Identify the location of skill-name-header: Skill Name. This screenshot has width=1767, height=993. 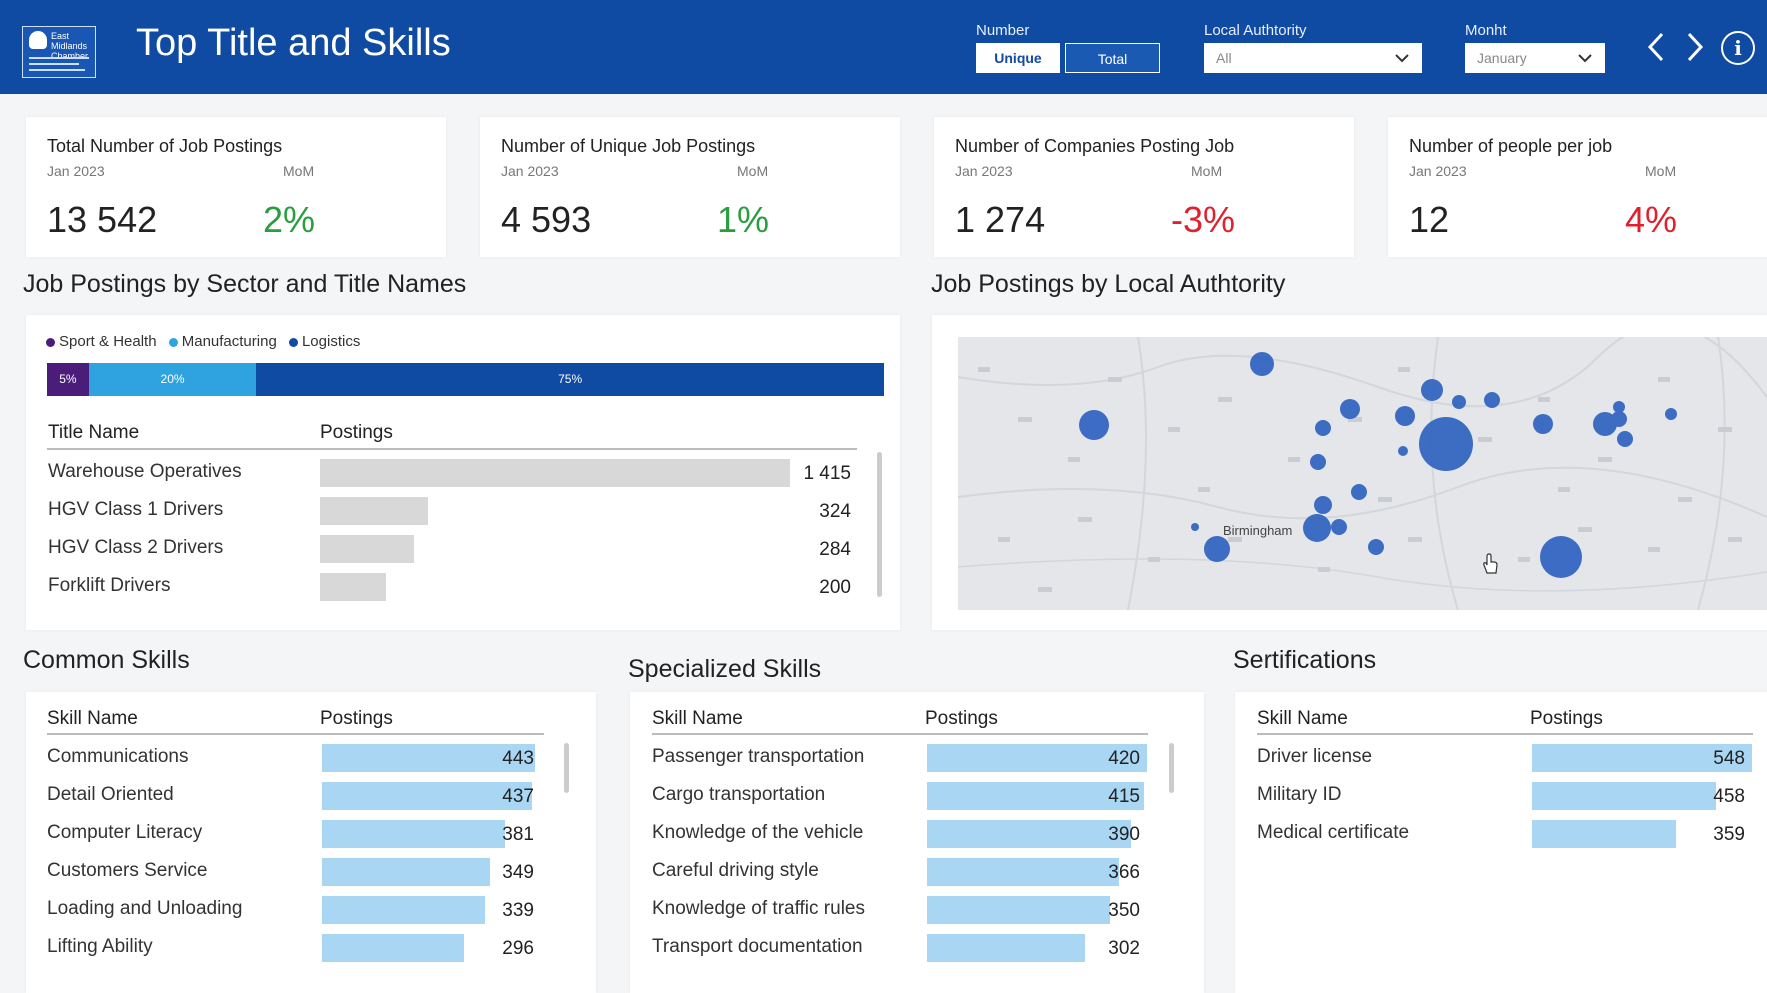
(697, 718).